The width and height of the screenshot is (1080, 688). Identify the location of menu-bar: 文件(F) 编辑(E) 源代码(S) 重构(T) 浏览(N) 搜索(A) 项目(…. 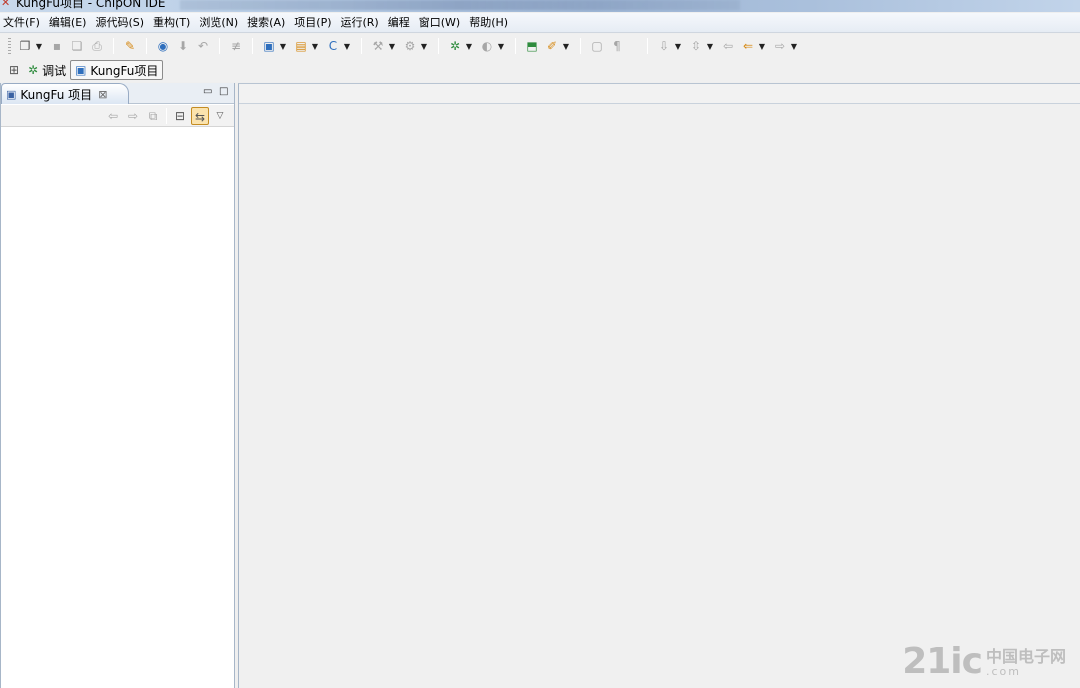
(540, 23).